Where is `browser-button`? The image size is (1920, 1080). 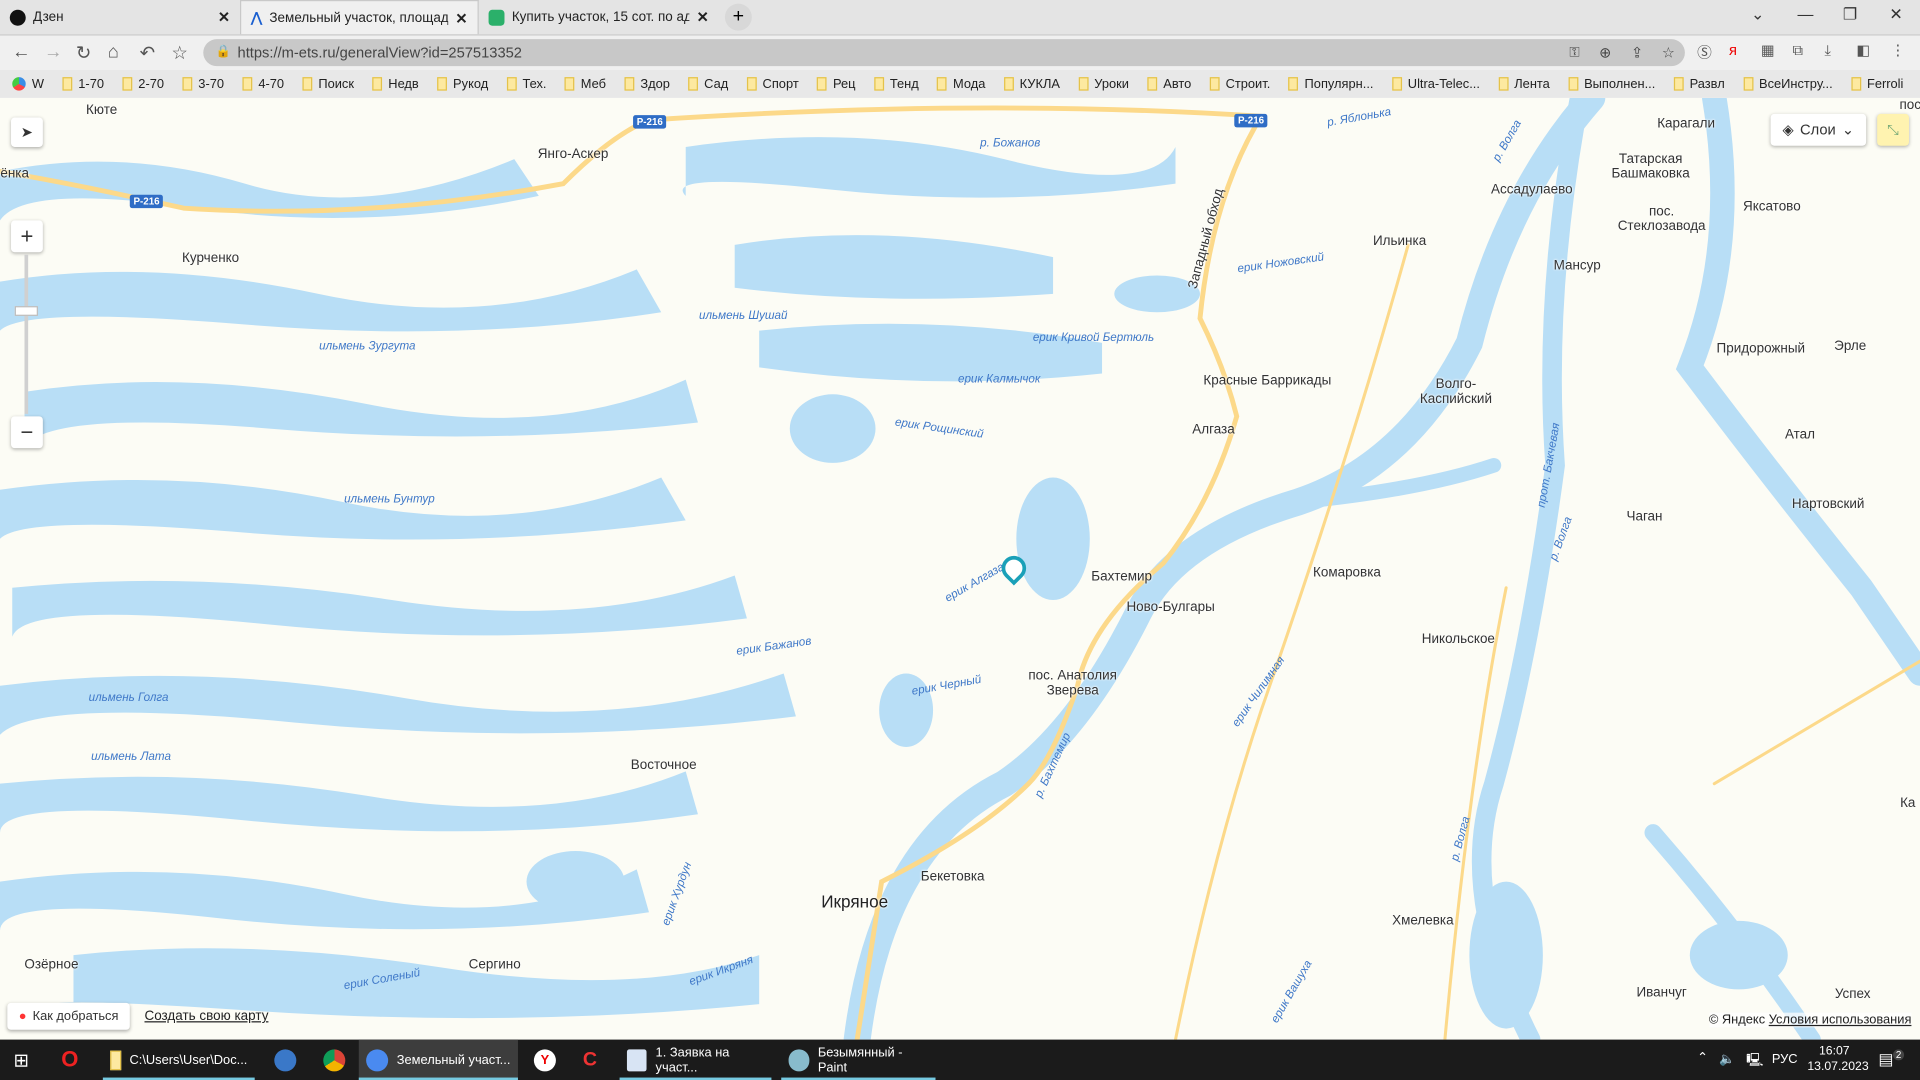
browser-button is located at coordinates (285, 1060).